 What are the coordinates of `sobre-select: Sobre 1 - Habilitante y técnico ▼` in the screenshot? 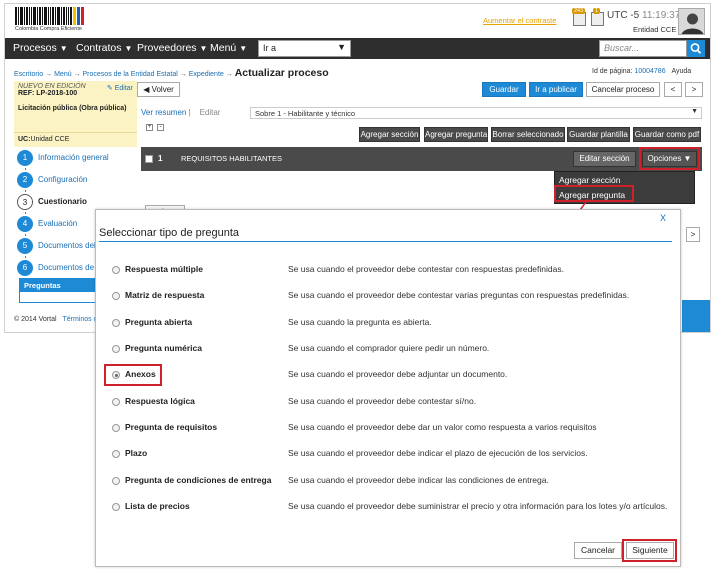 It's located at (476, 113).